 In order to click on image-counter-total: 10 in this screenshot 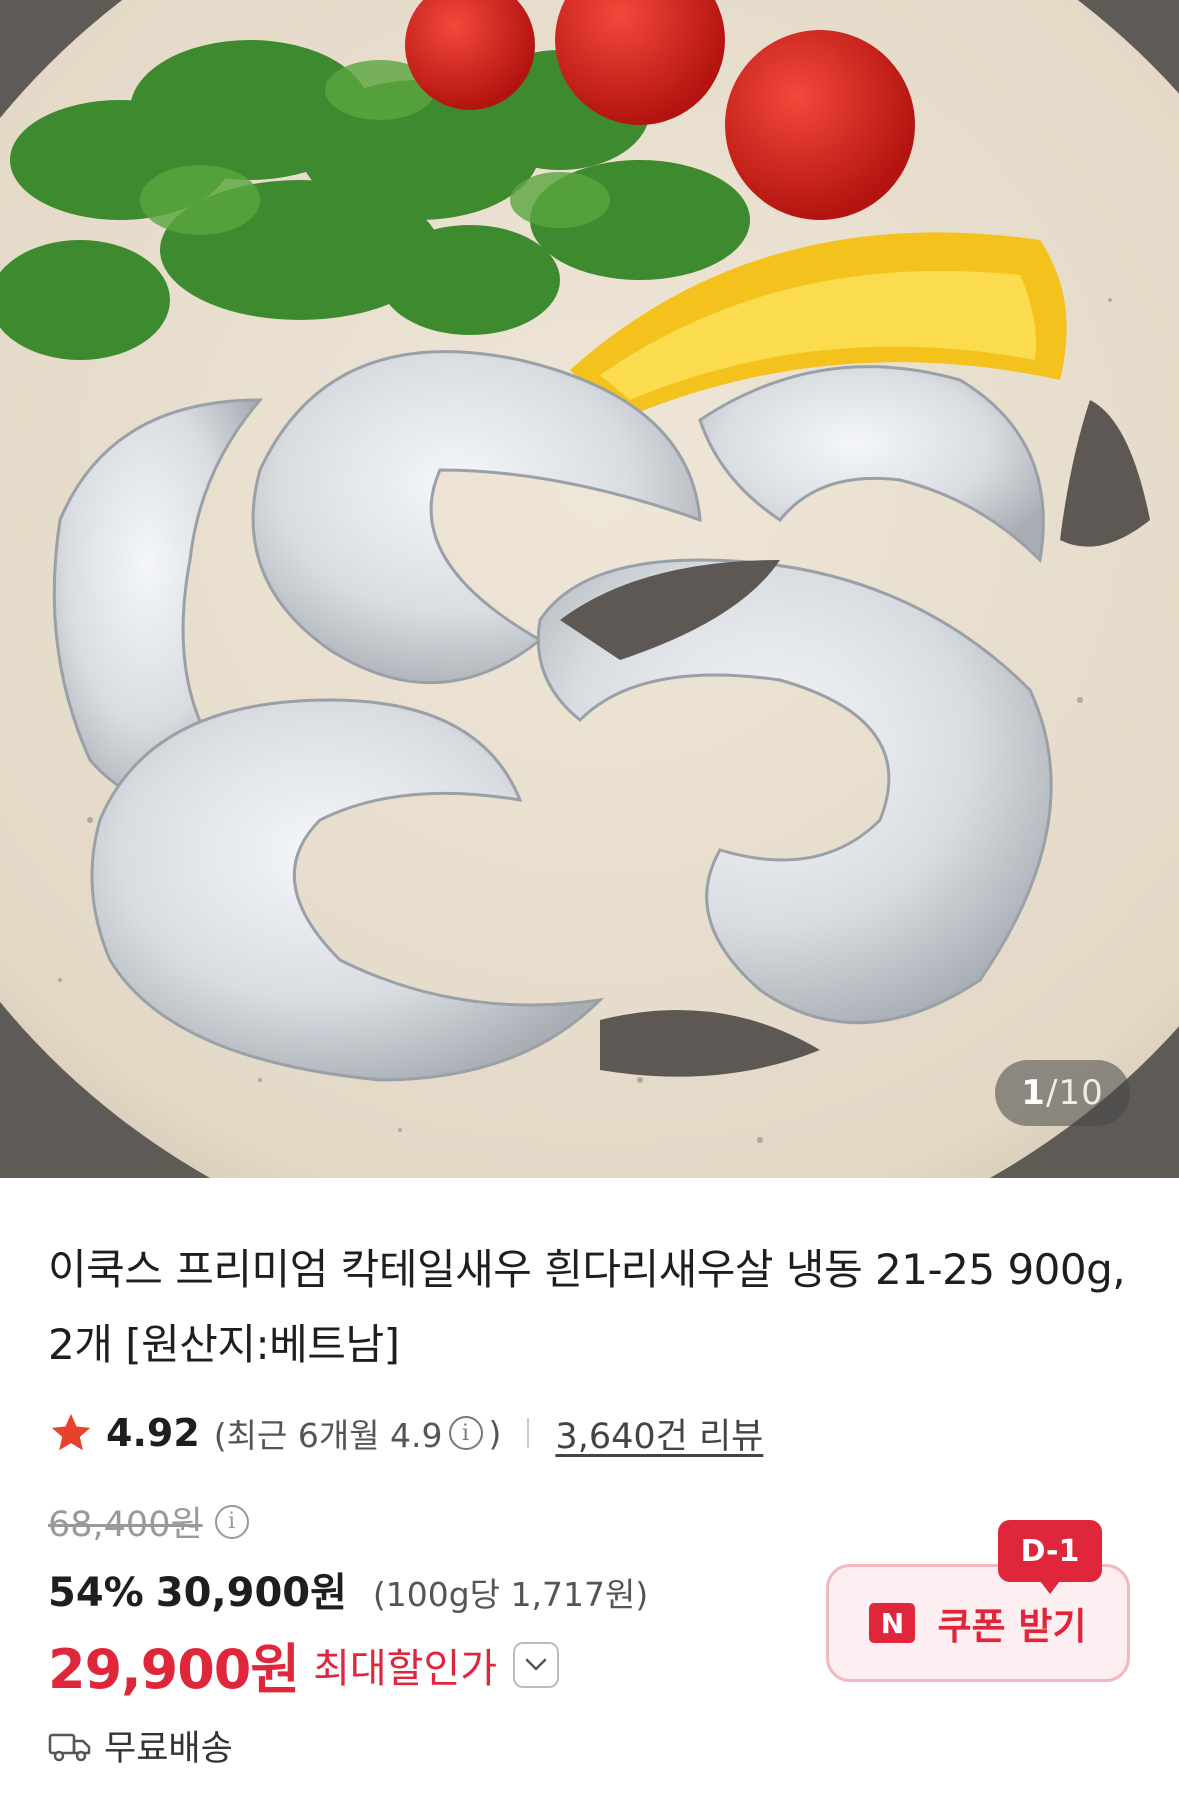, I will do `click(1081, 1093)`.